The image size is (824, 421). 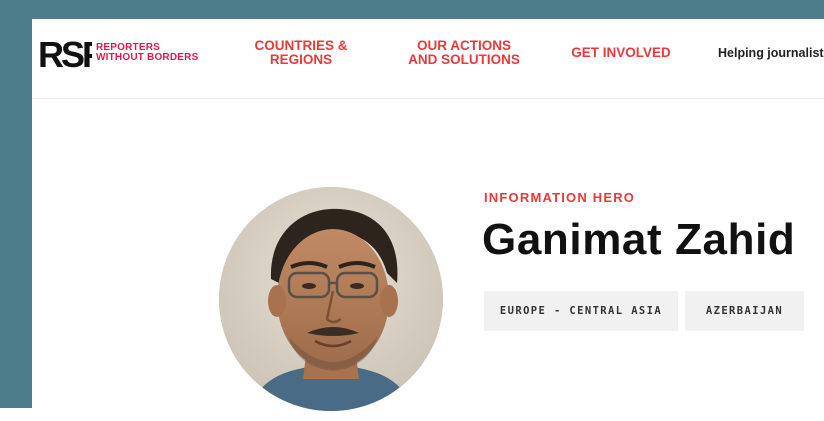 I want to click on nav-countries-regions: COUNTRIES & REGIONS, so click(x=301, y=53).